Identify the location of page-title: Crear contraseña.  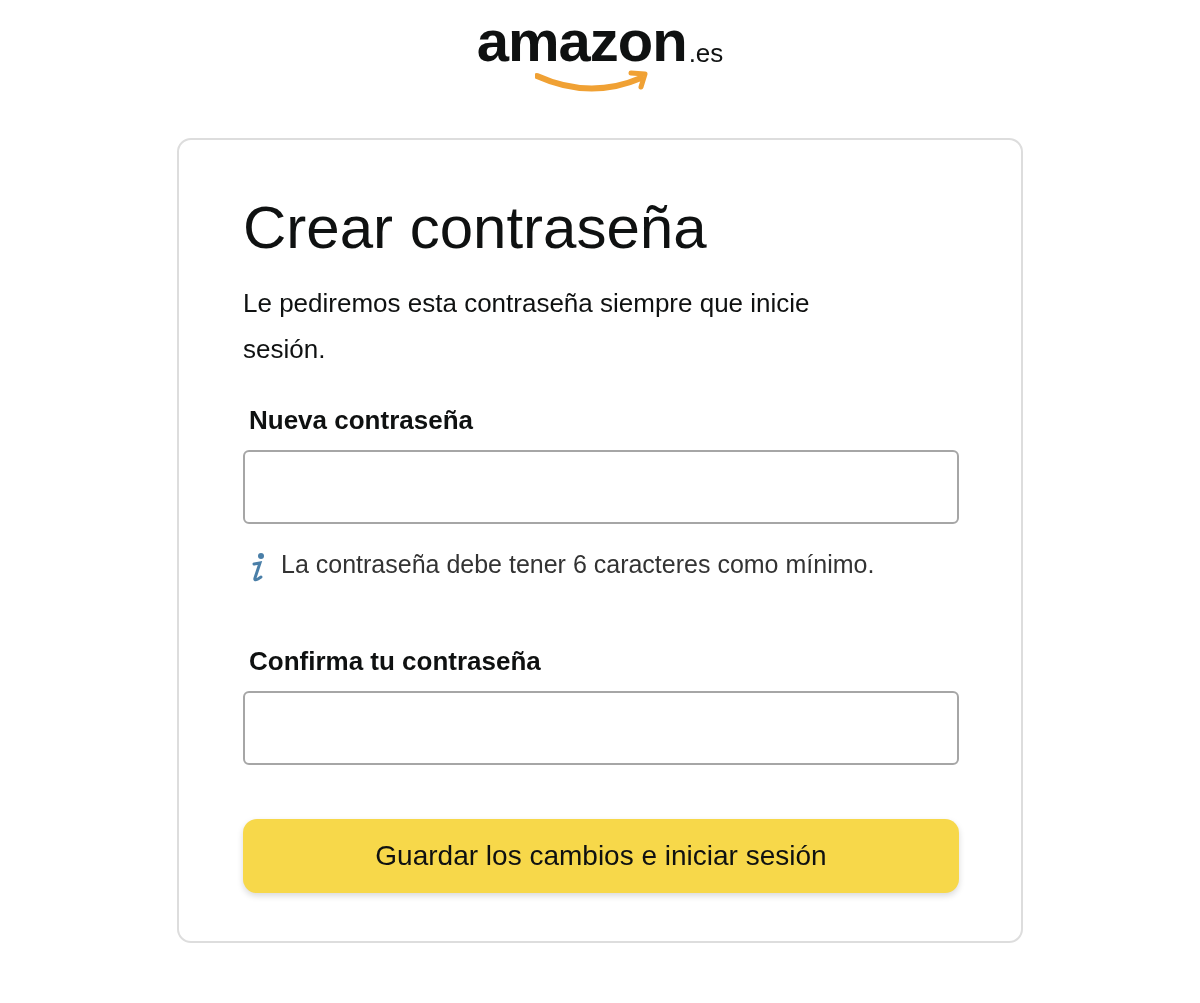
(475, 228).